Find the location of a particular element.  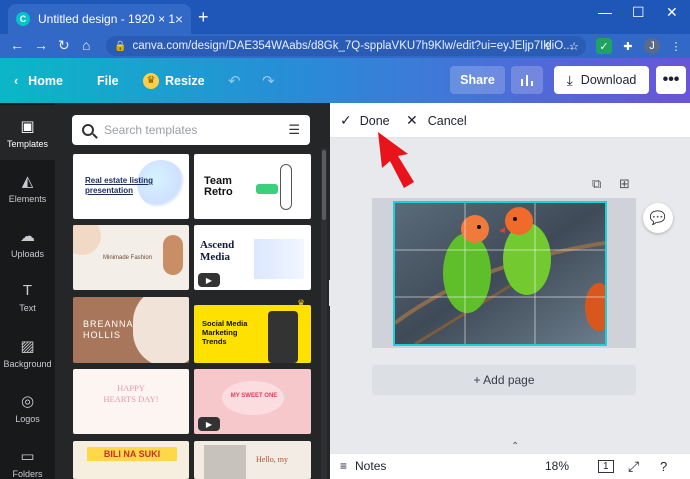

more-options-button: ••• is located at coordinates (671, 80).